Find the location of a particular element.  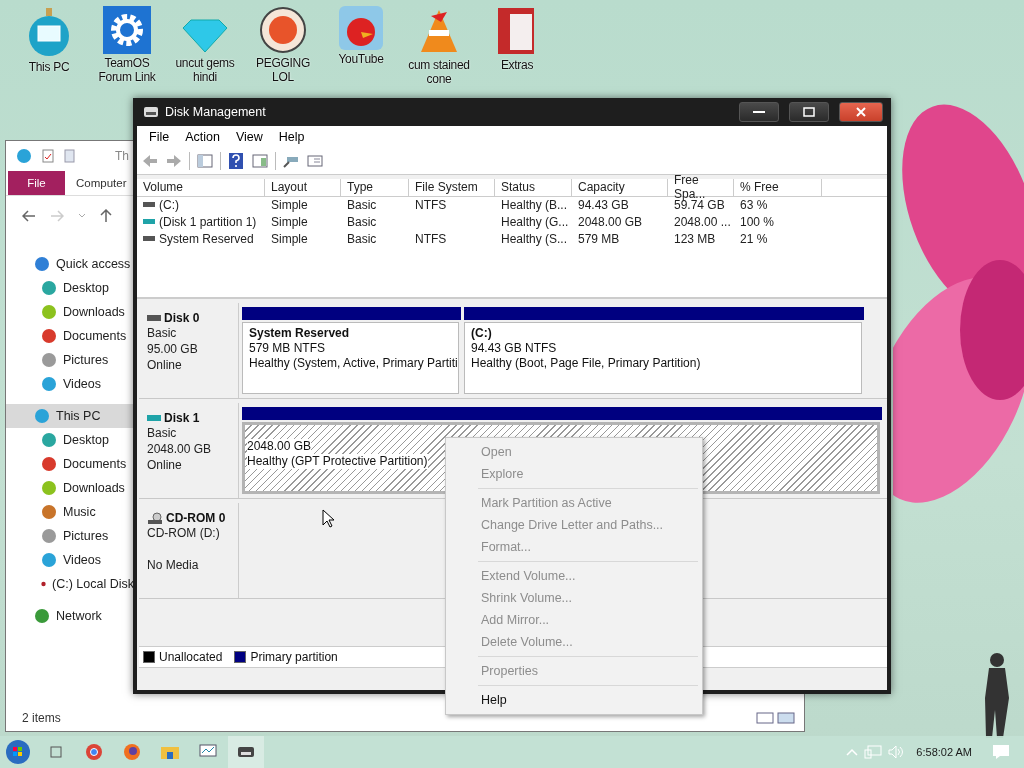

table-cell-text: 63 % is located at coordinates (754, 204).